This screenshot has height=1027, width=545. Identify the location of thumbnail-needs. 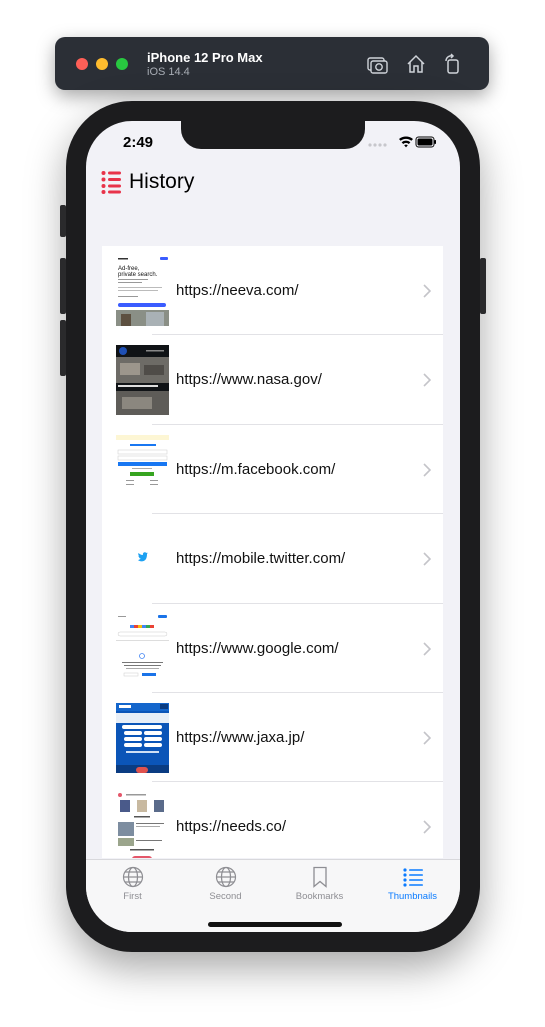
(142, 825).